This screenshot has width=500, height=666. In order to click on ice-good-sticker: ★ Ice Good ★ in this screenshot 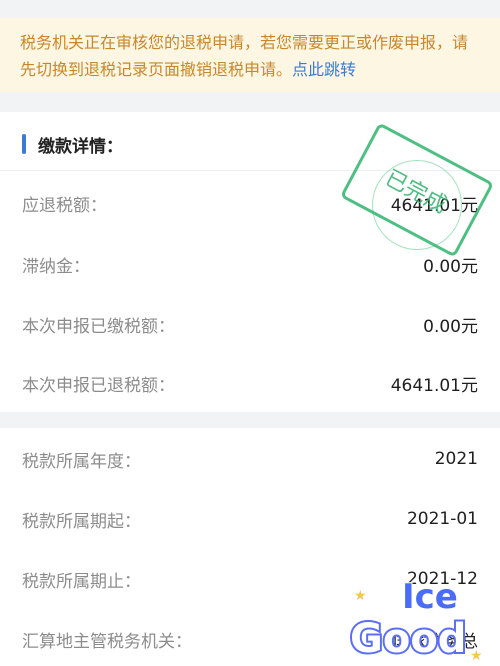, I will do `click(415, 621)`.